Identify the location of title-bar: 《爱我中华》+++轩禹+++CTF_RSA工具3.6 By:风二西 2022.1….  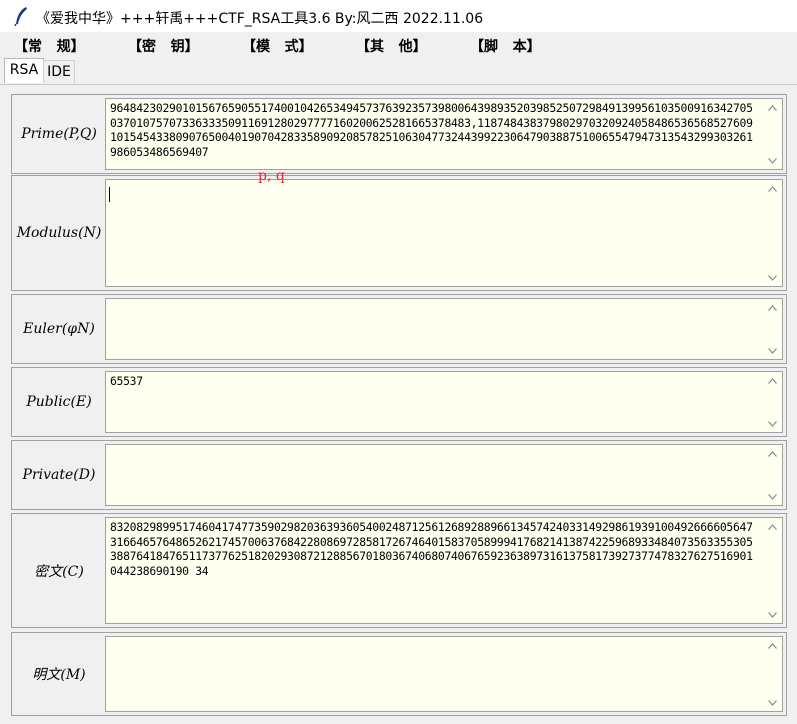
(398, 16).